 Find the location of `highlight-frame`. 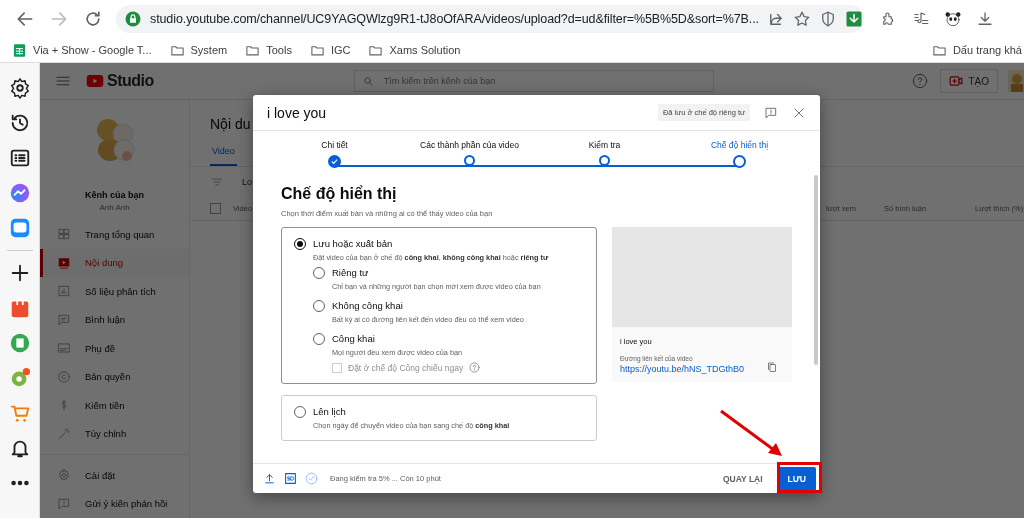

highlight-frame is located at coordinates (799, 477).